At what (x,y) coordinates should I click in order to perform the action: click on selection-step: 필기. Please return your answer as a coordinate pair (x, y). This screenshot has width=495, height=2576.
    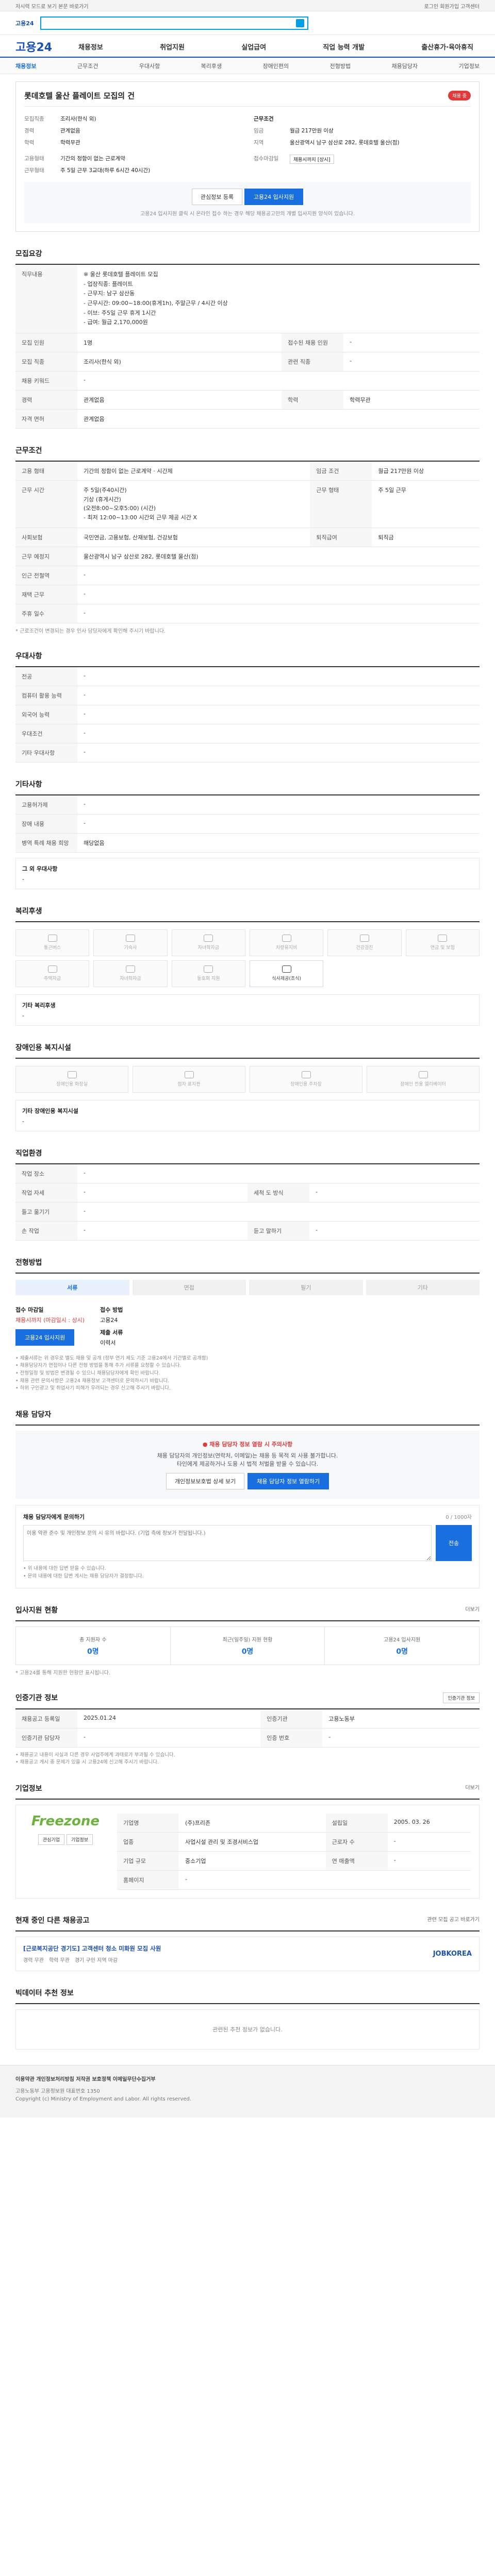
    Looking at the image, I should click on (306, 1287).